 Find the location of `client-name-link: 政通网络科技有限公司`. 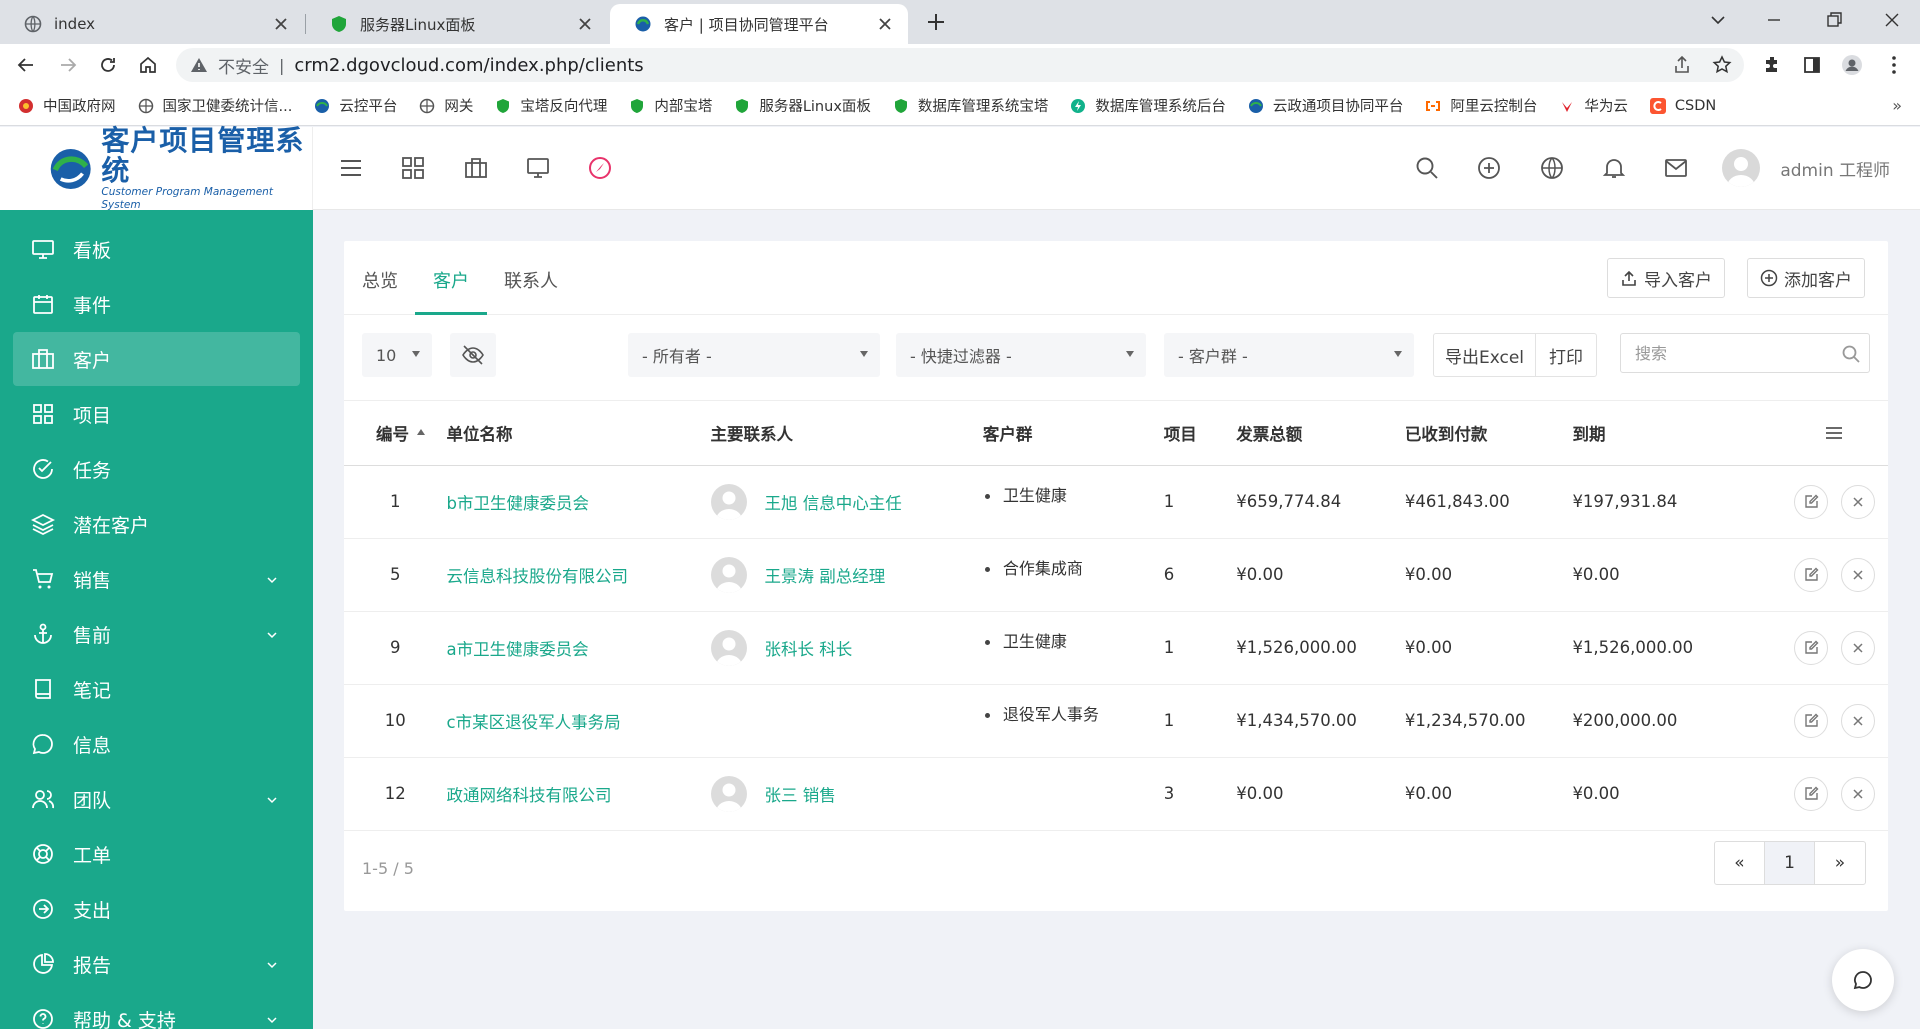

client-name-link: 政通网络科技有限公司 is located at coordinates (529, 795).